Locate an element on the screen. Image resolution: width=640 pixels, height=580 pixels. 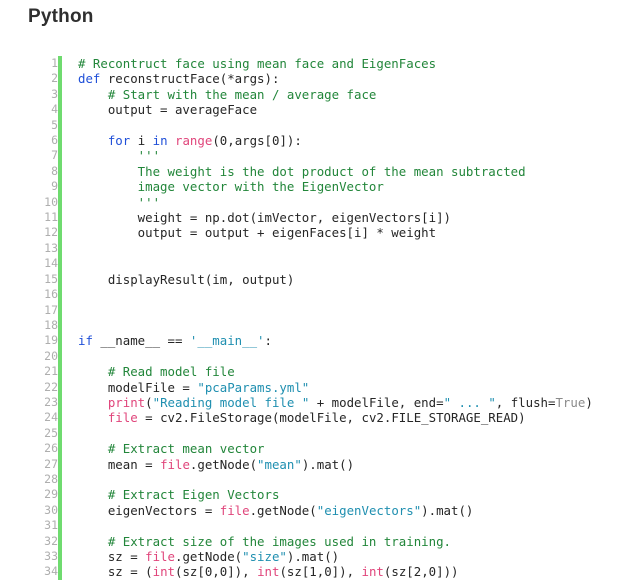
code-line: 26 # Extract mean vector is located at coordinates (296, 449).